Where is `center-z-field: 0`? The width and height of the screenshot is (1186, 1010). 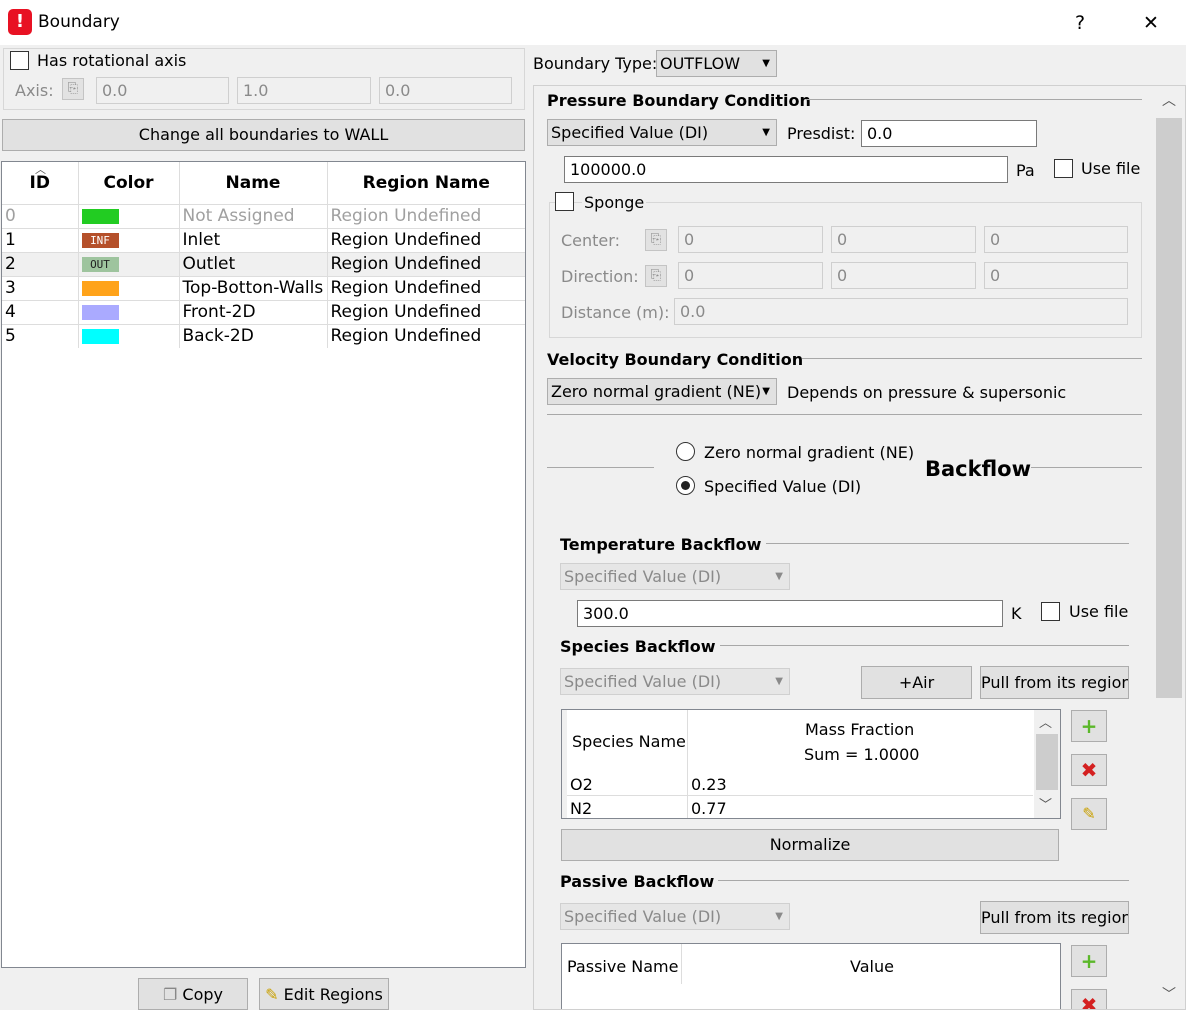 center-z-field: 0 is located at coordinates (1056, 239).